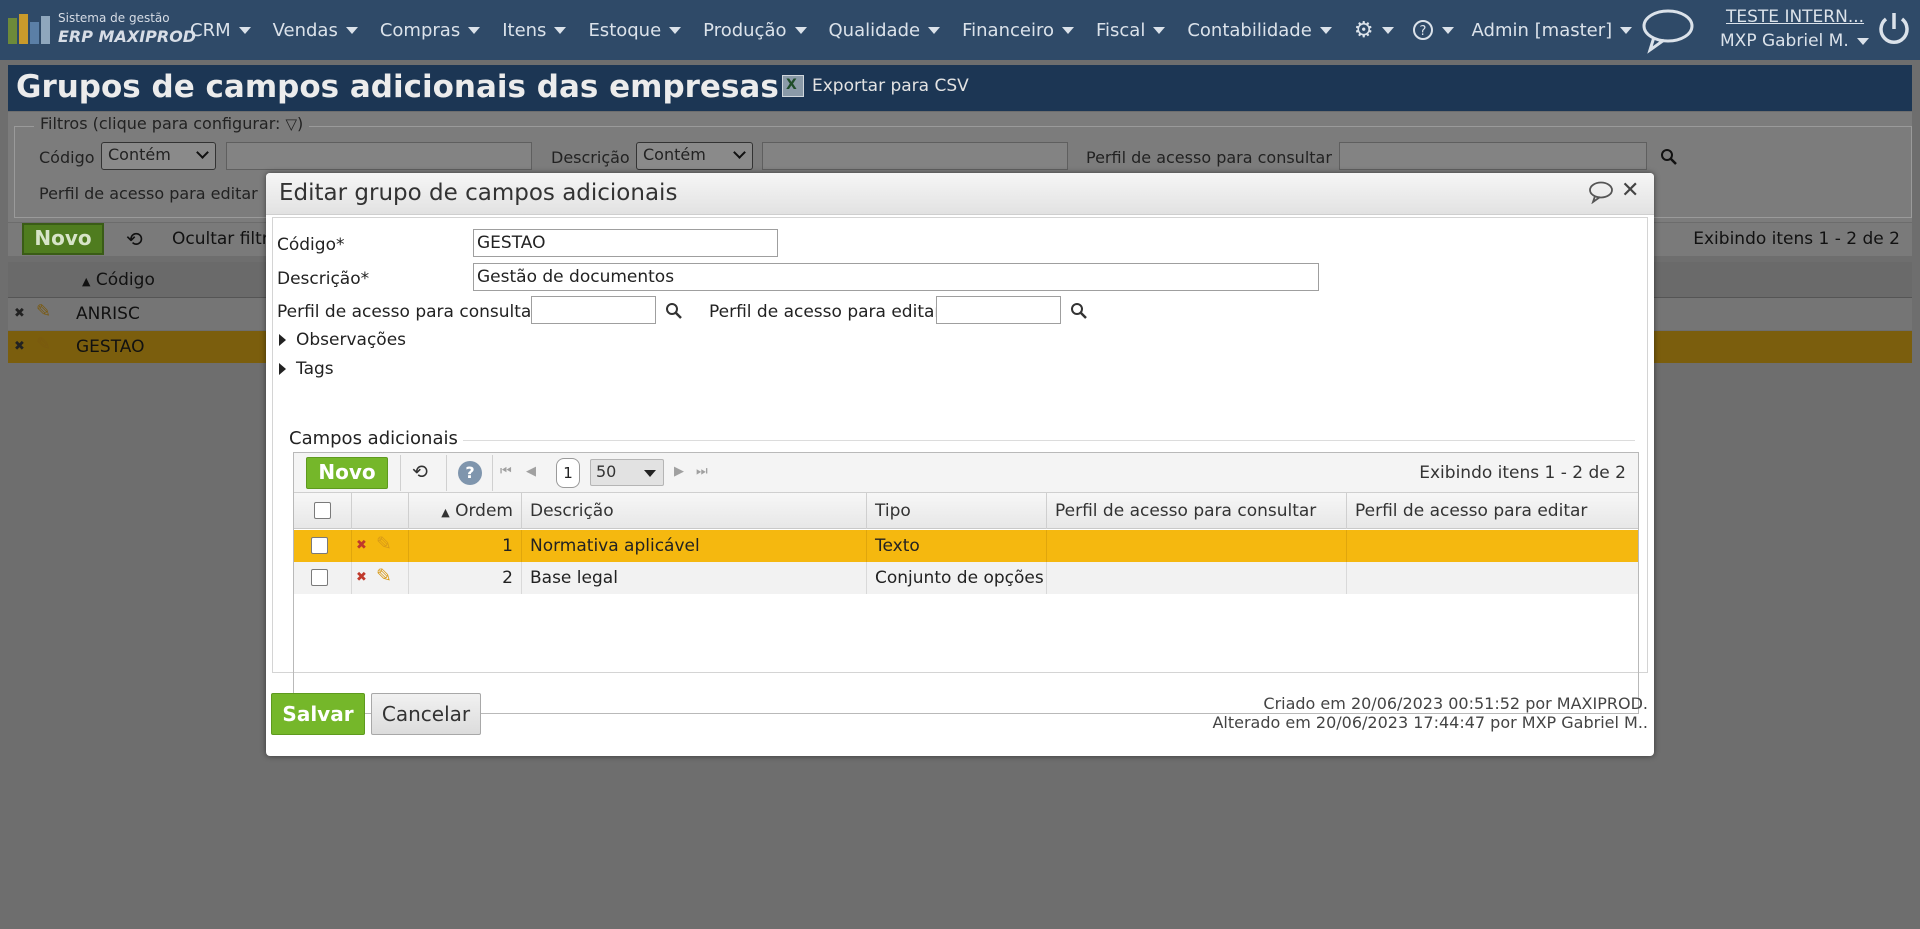  Describe the element at coordinates (86, 281) in the screenshot. I see `sort-up-icon: ▲` at that location.